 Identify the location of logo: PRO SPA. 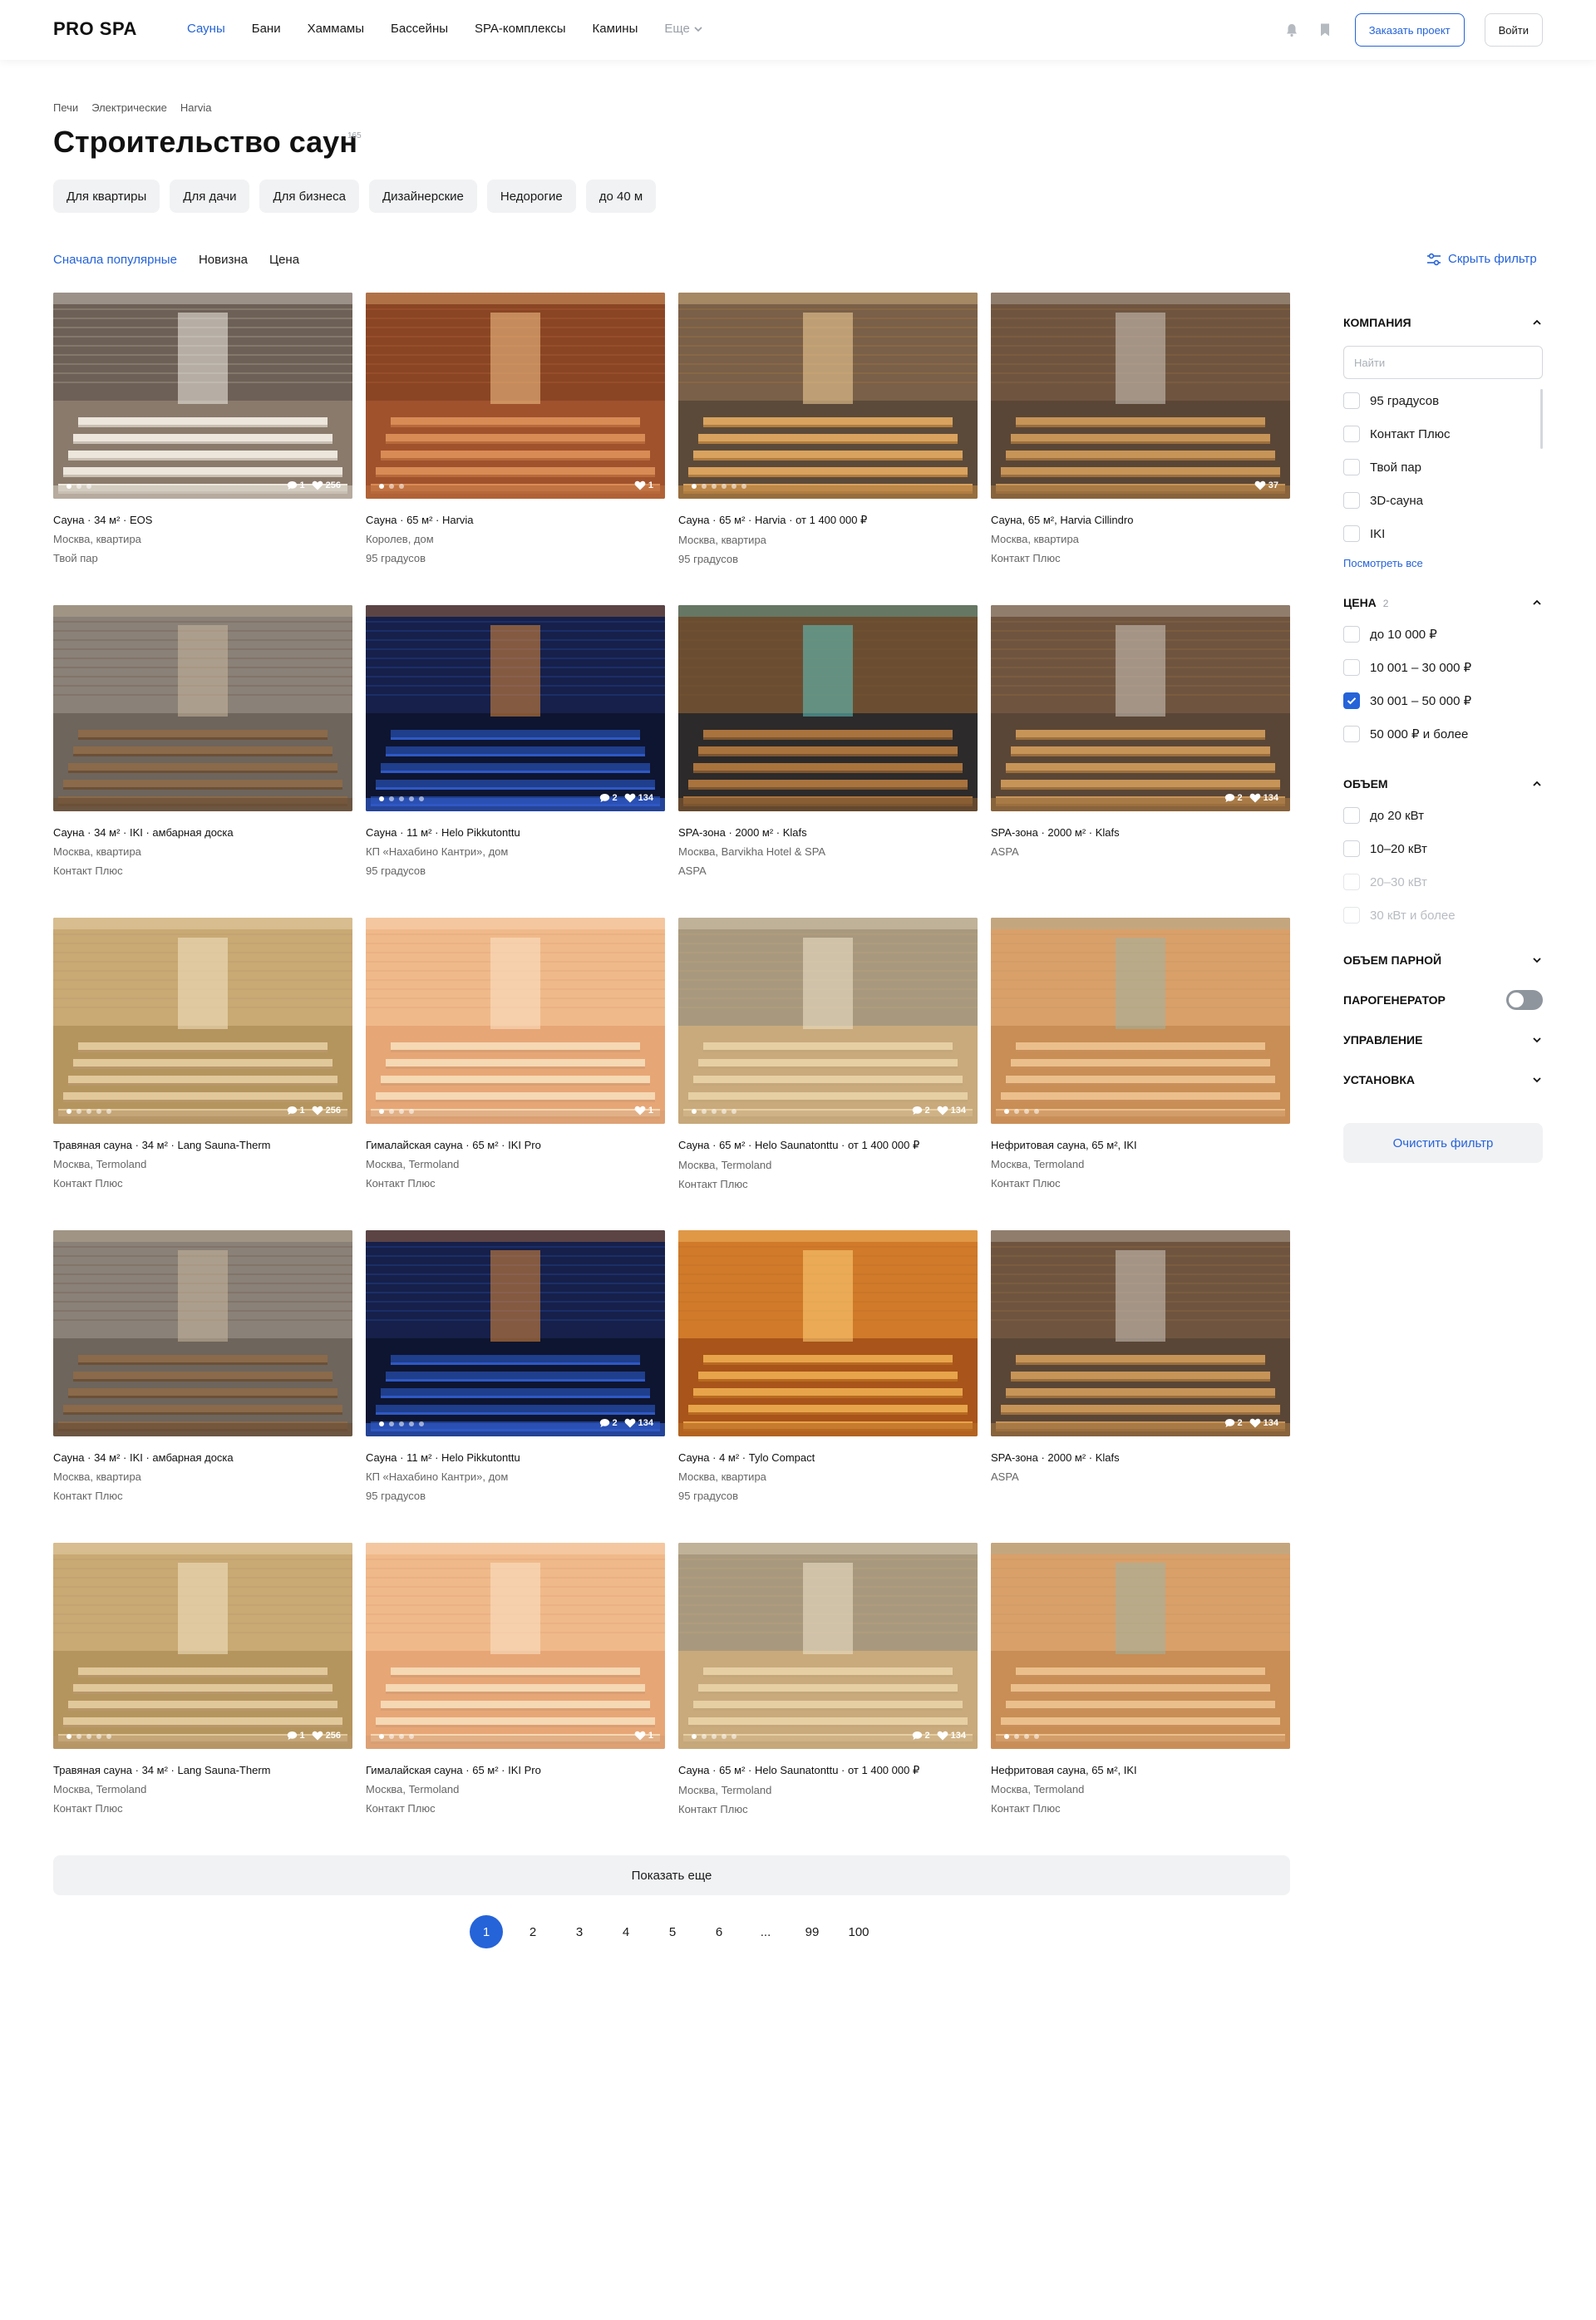
(95, 29).